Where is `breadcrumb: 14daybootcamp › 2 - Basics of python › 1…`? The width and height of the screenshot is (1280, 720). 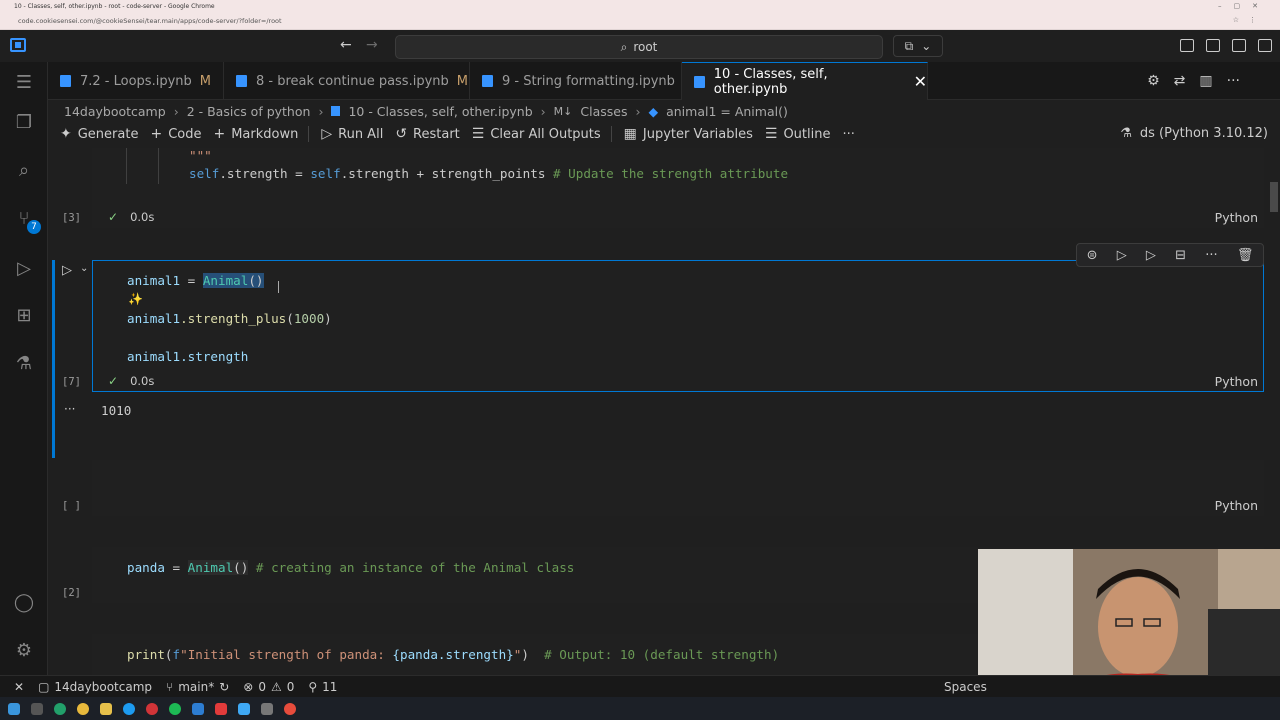 breadcrumb: 14daybootcamp › 2 - Basics of python › 1… is located at coordinates (426, 111).